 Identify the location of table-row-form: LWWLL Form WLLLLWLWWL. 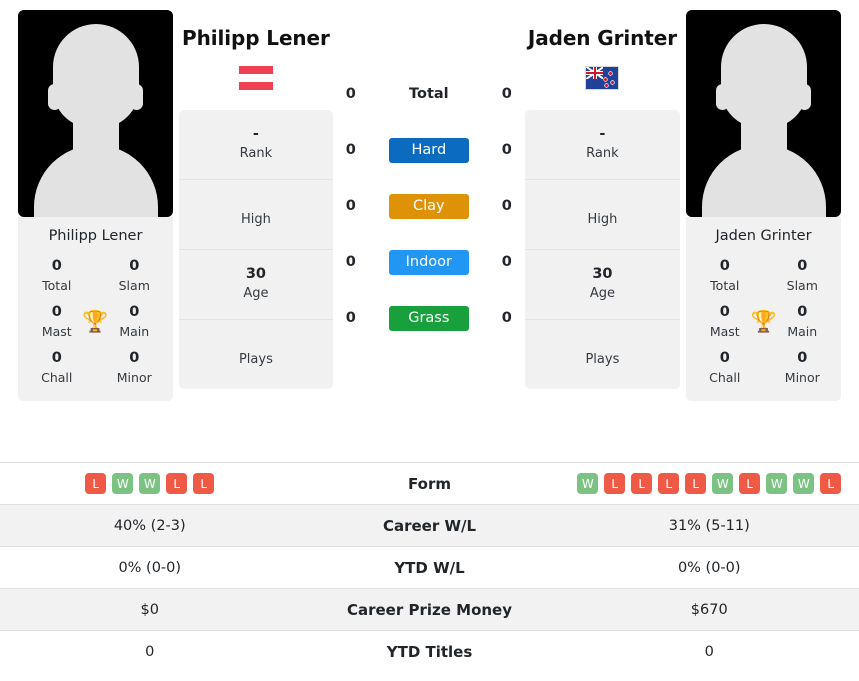
(429, 483).